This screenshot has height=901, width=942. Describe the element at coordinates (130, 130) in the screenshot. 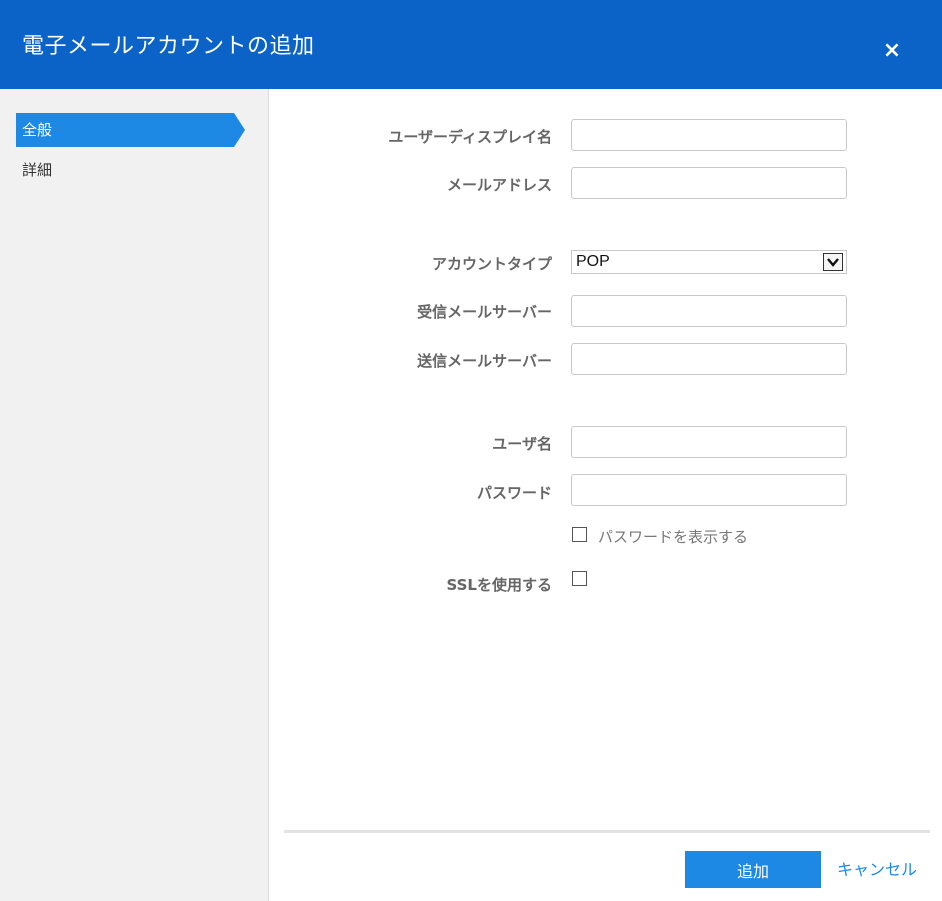

I see `sidebar-item-general: 全般` at that location.